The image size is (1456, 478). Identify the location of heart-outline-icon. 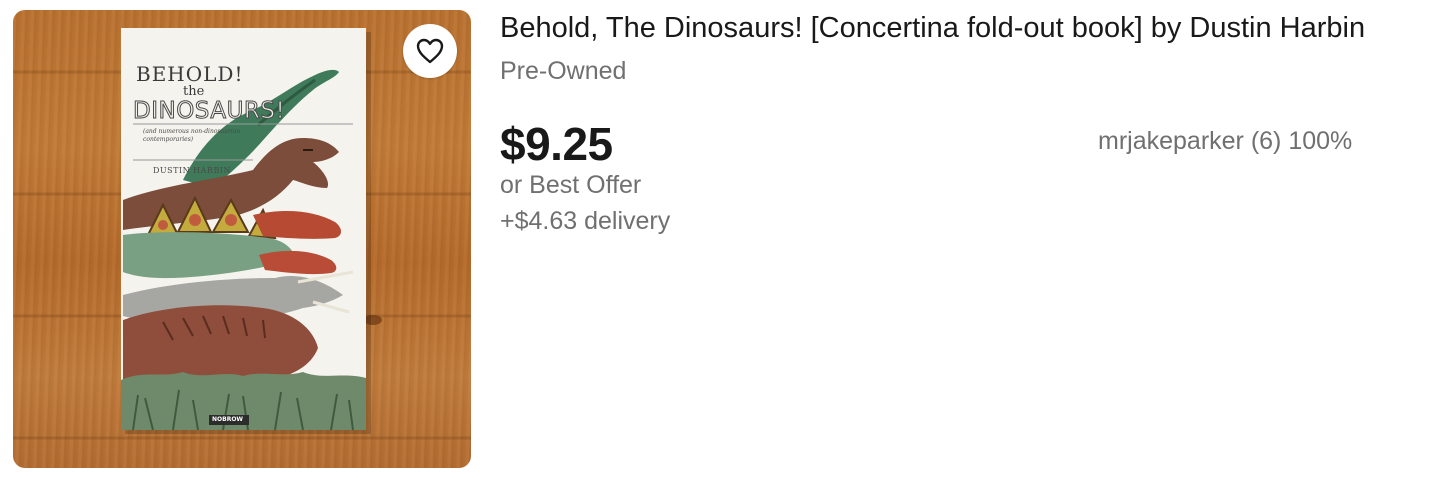
(430, 51).